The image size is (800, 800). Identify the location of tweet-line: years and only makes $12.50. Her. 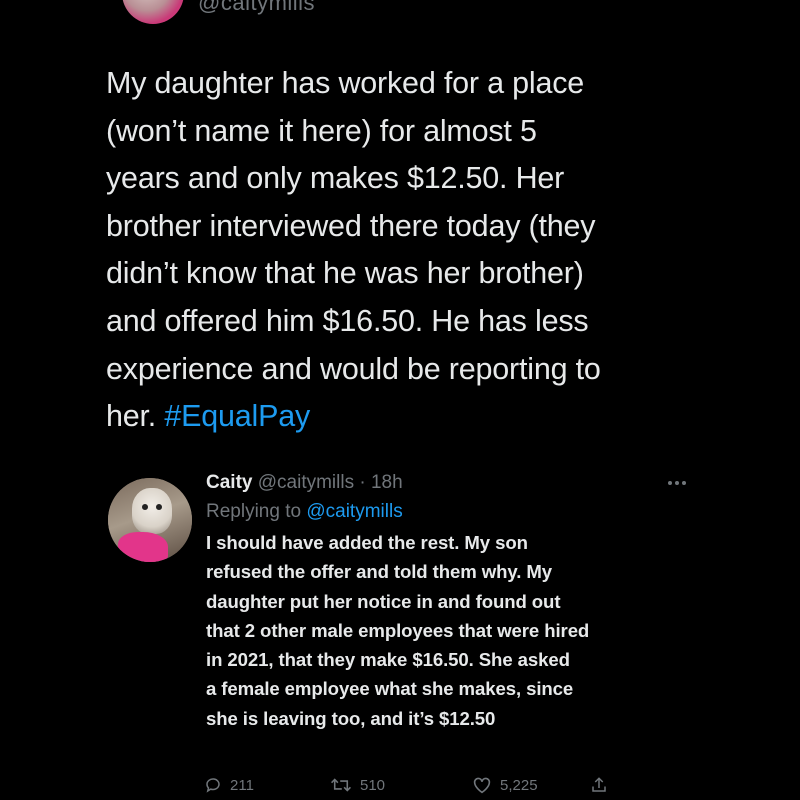
(335, 178).